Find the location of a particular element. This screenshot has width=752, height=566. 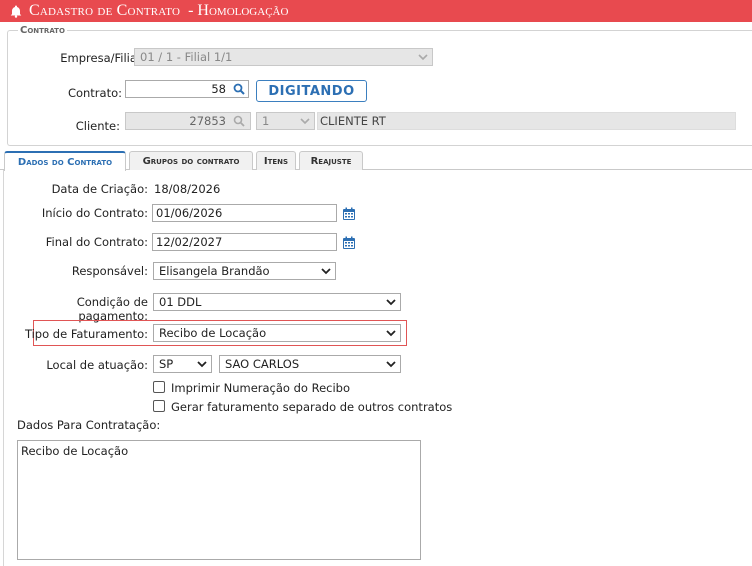

numeracao-checkbox is located at coordinates (159, 387).